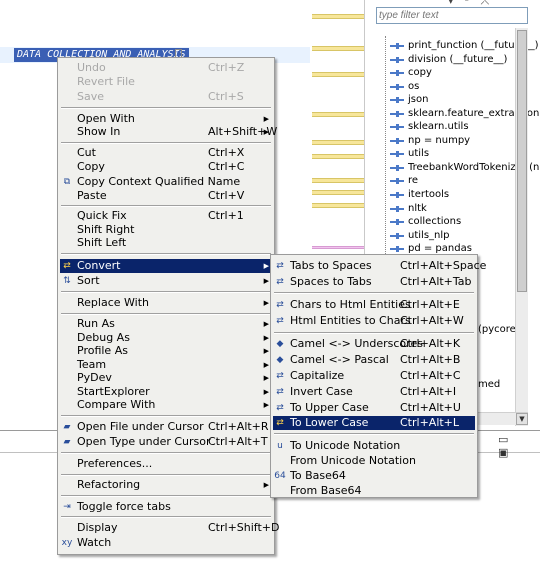  I want to click on menu-item-to-upper-case: ⇄ To Upper Case Ctrl+Alt+U, so click(374, 408).